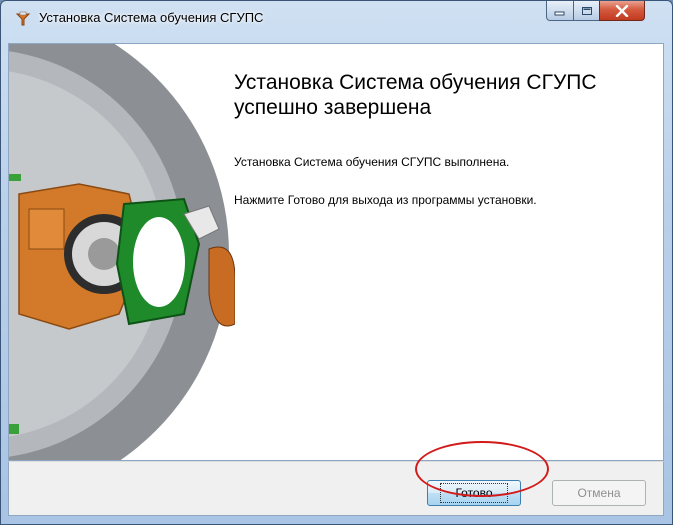 The height and width of the screenshot is (525, 673). I want to click on button-bar: Готово Отмена, so click(336, 488).